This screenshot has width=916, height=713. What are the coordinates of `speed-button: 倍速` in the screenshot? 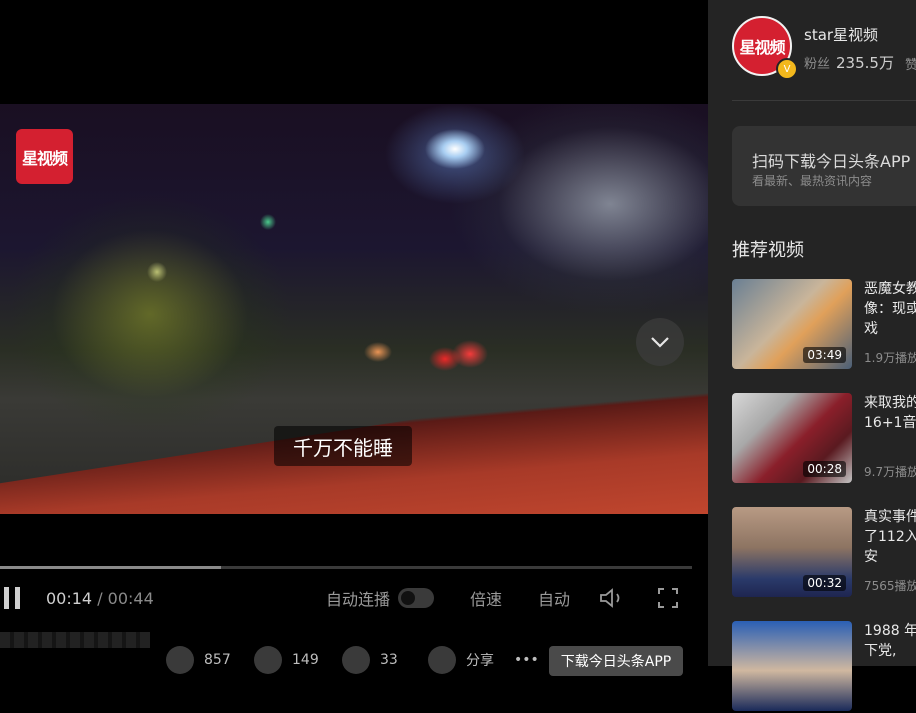 It's located at (486, 598).